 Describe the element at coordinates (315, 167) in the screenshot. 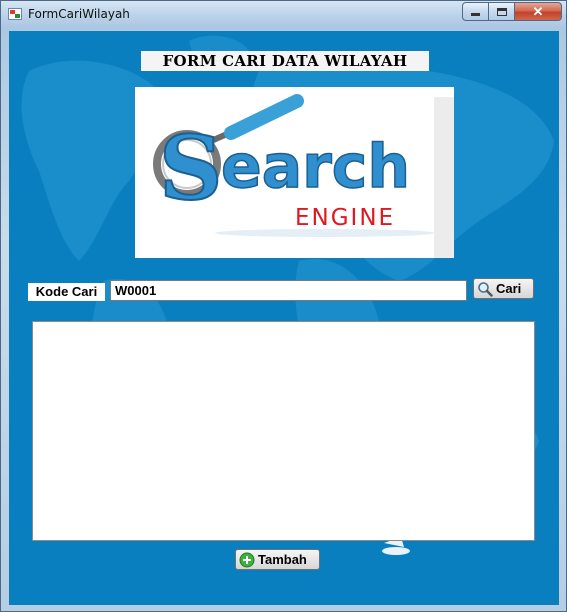

I see `logo-main-text: earch` at that location.